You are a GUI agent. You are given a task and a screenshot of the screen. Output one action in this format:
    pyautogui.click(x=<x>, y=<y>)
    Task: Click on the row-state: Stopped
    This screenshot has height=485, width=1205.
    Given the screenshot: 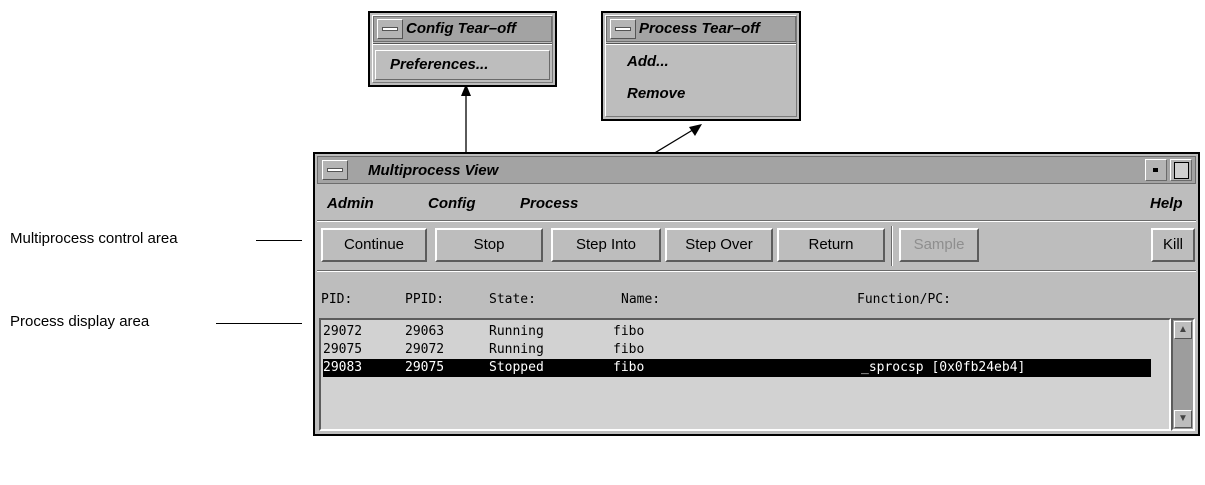 What is the action you would take?
    pyautogui.click(x=516, y=367)
    